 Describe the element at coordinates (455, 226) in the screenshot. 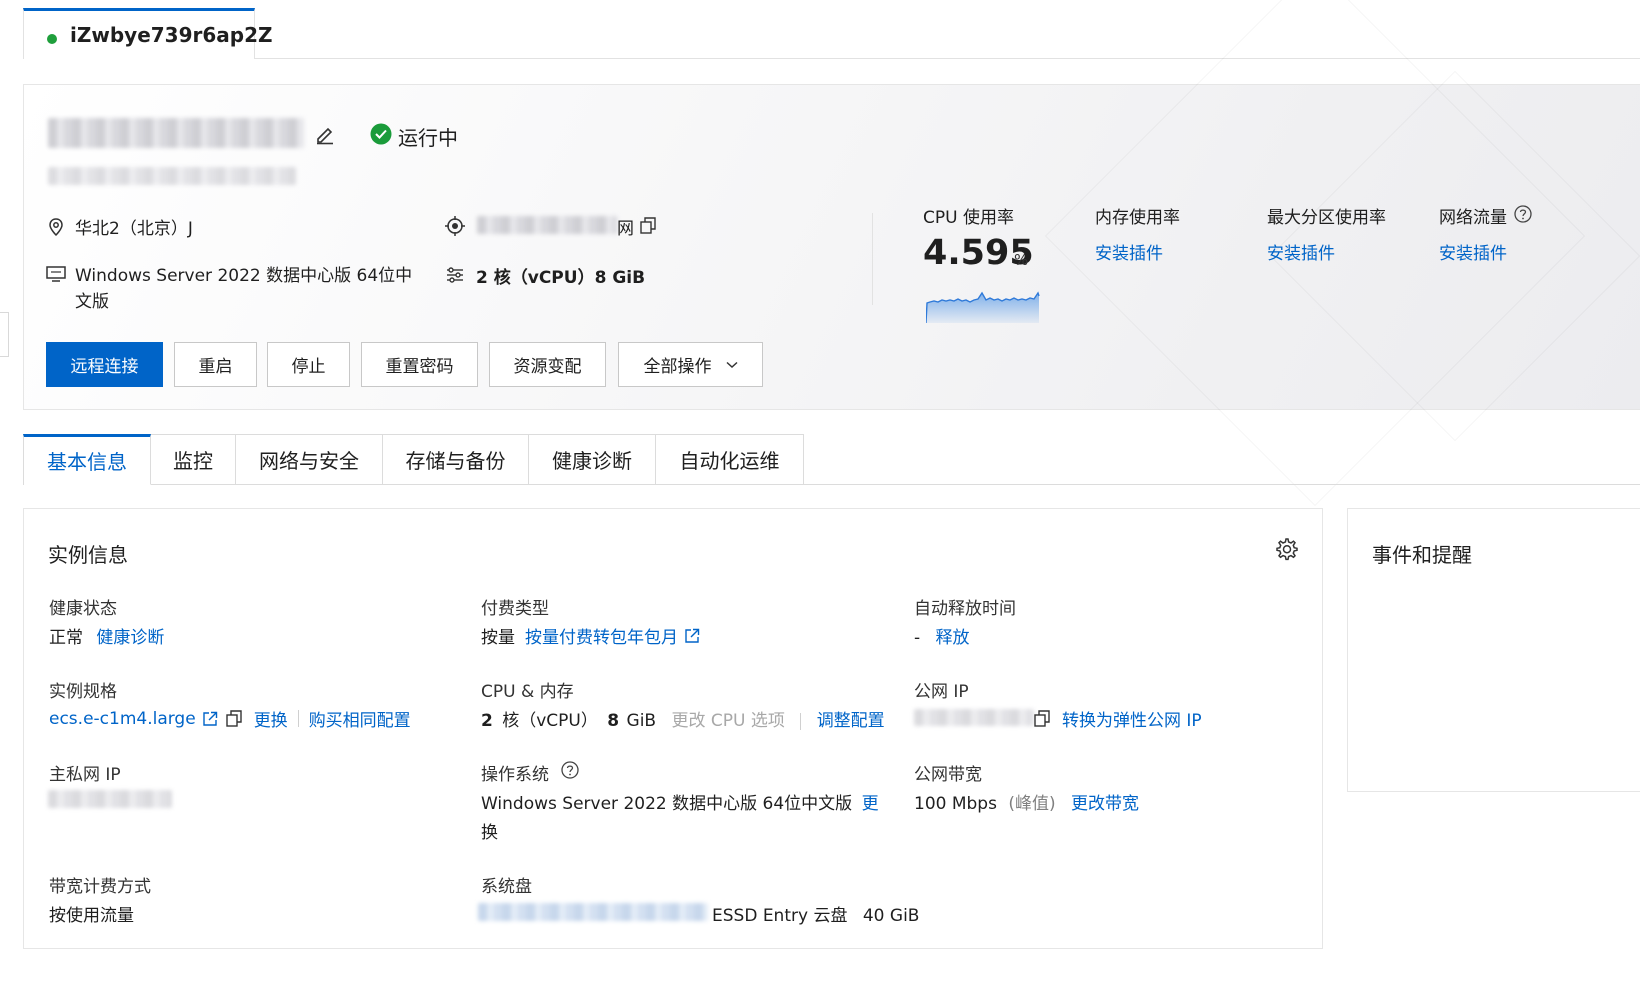

I see `target-icon` at that location.